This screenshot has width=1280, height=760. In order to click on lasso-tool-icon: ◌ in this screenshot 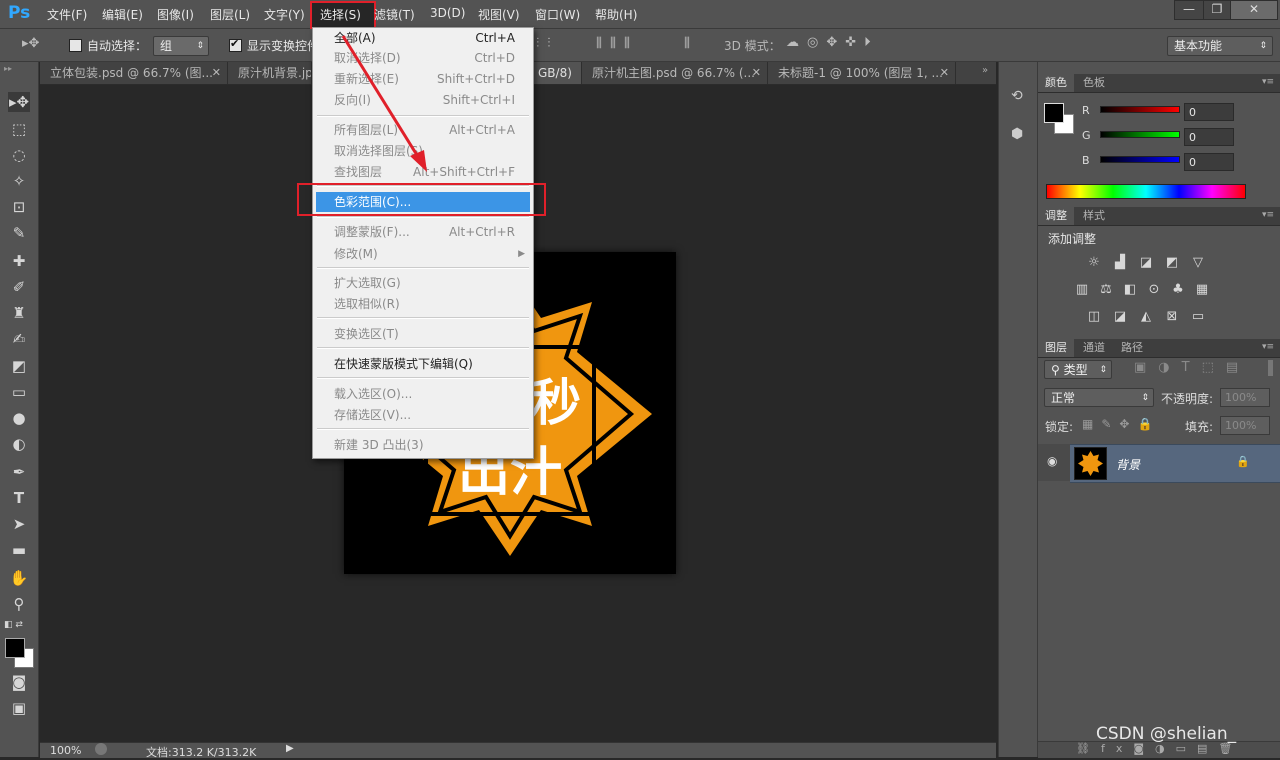, I will do `click(19, 155)`.